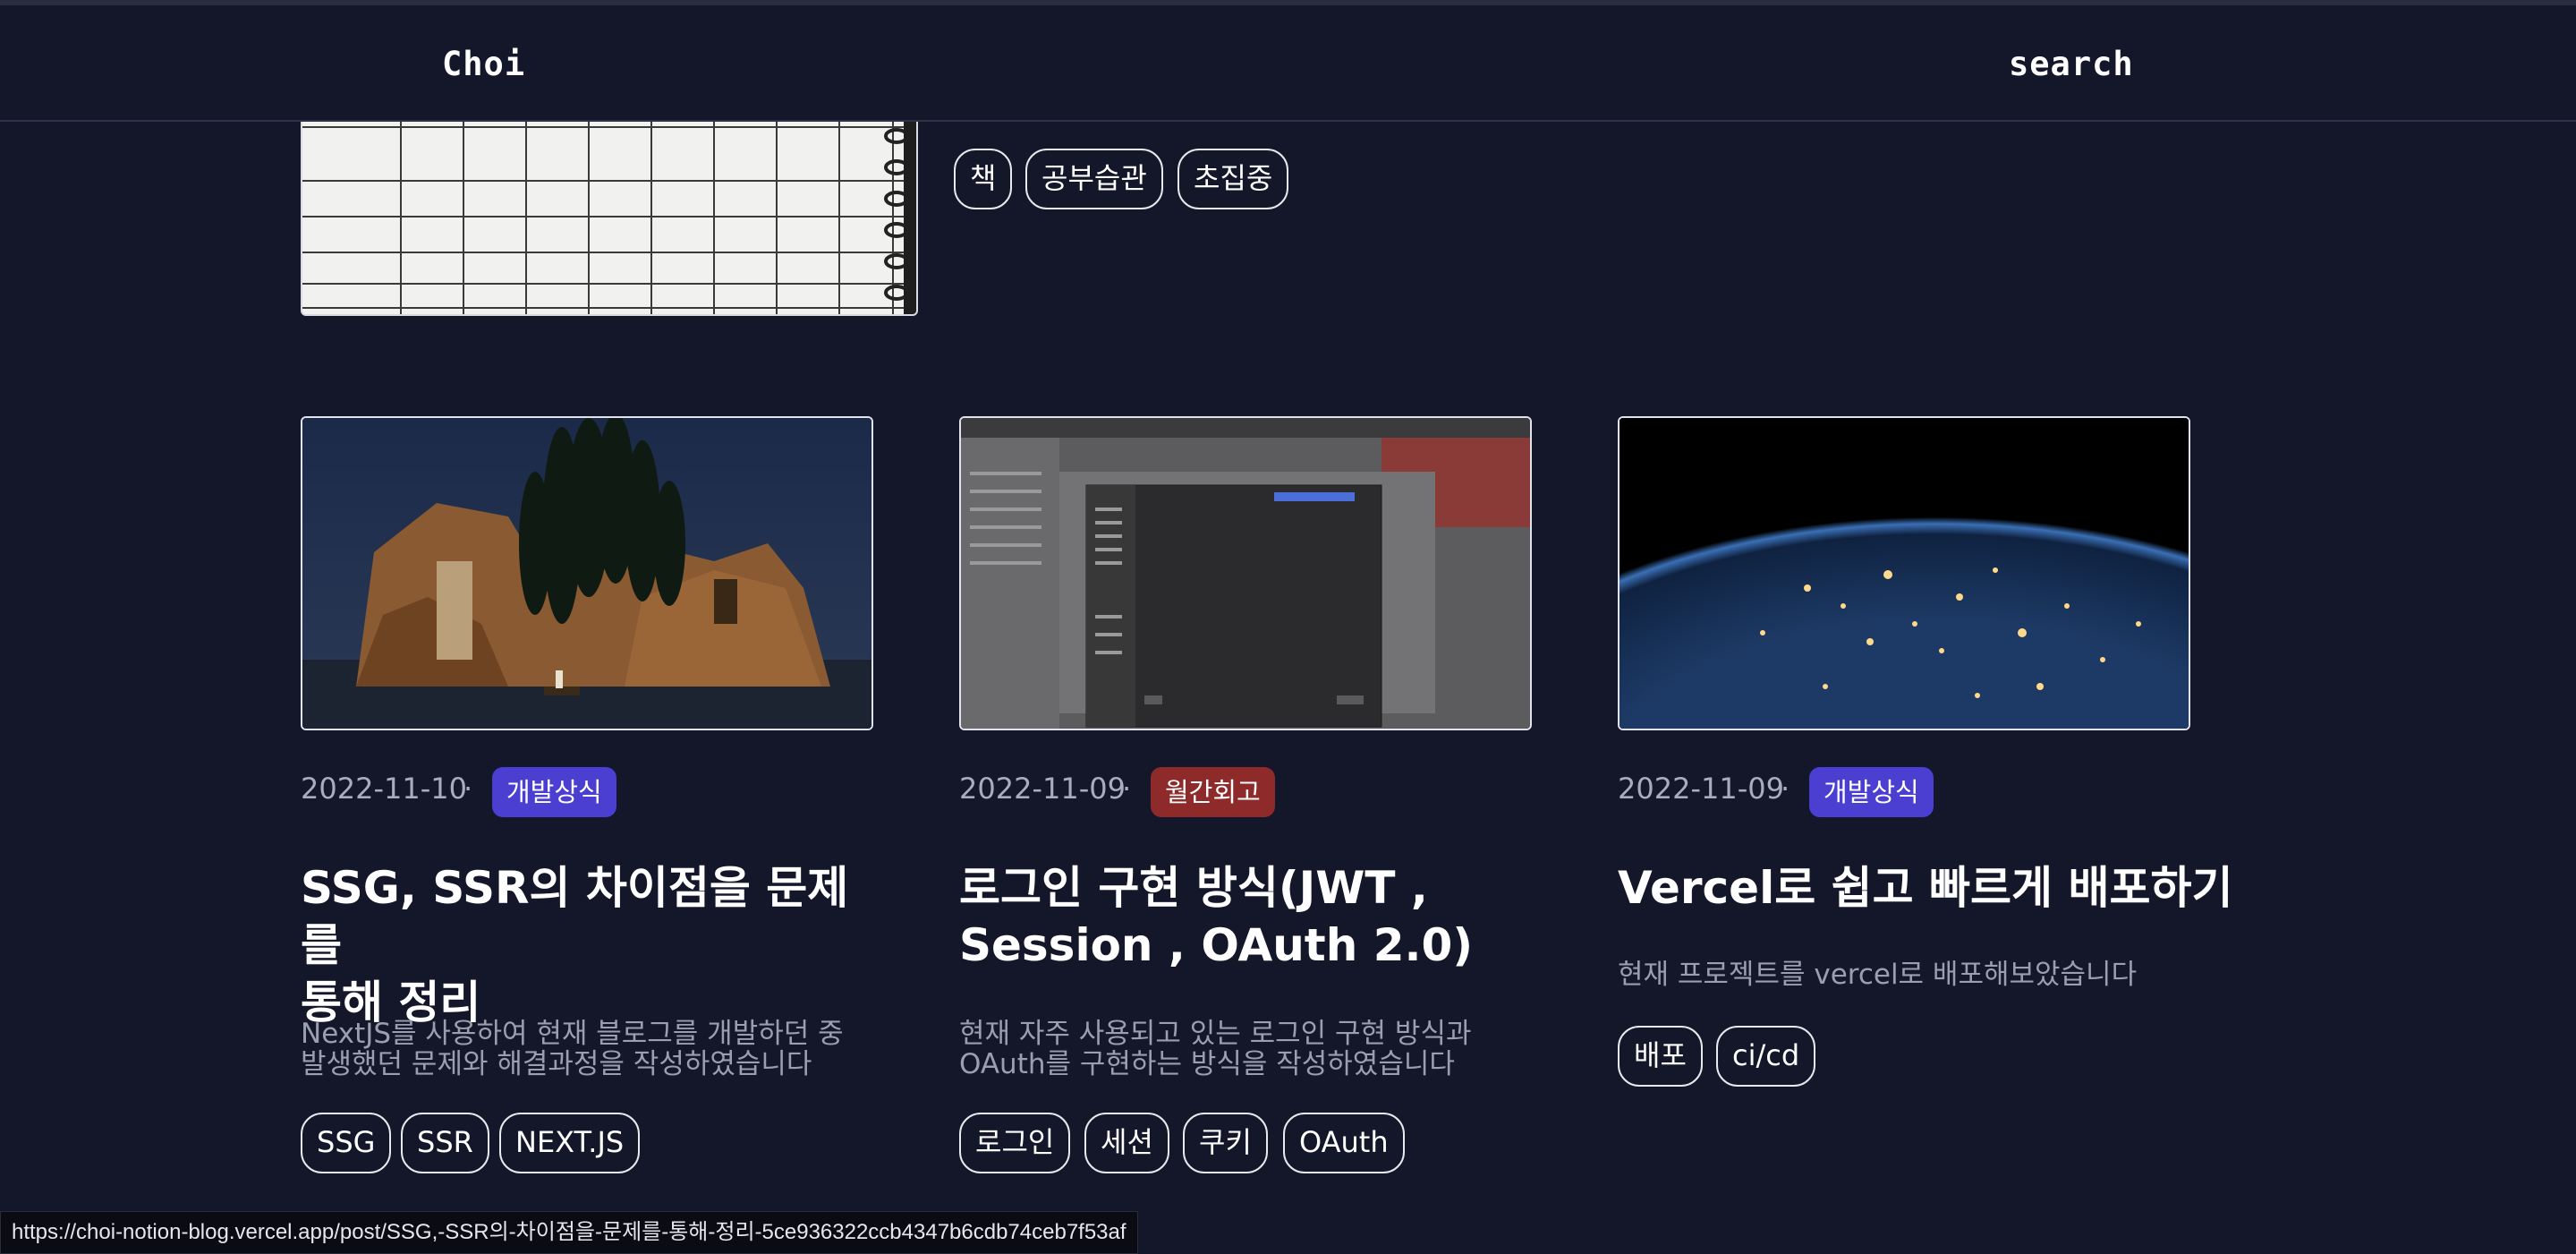 The height and width of the screenshot is (1254, 2576). Describe the element at coordinates (1215, 1034) in the screenshot. I see `post-description-line: 현재 자주 사용되고 있는 로그인 구현 방식과` at that location.